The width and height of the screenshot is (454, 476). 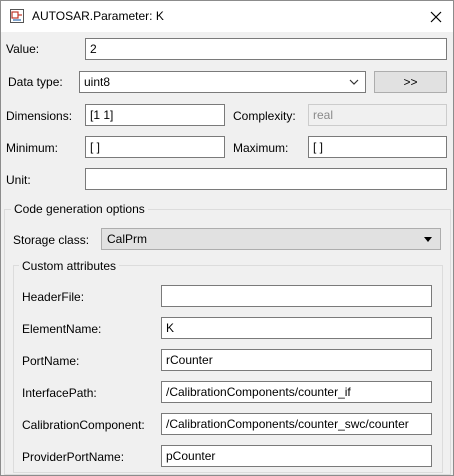 I want to click on data-type-label: Data type:, so click(x=35, y=82).